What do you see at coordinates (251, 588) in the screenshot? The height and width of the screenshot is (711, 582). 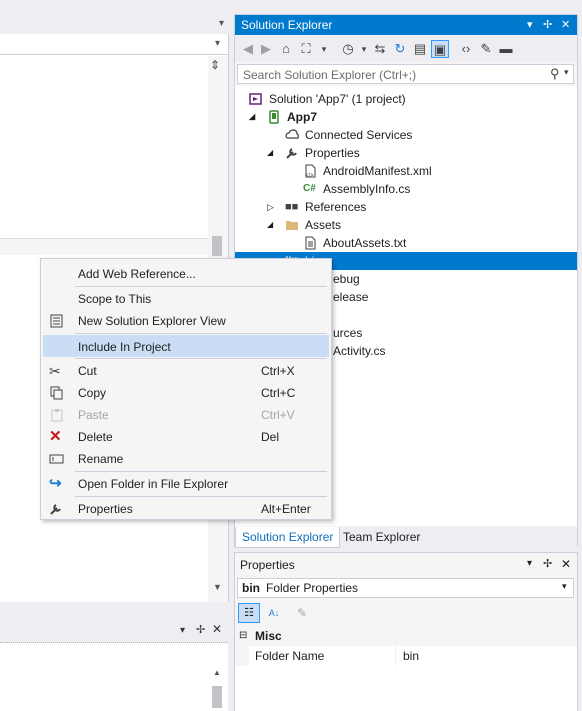 I see `object-name: bin` at bounding box center [251, 588].